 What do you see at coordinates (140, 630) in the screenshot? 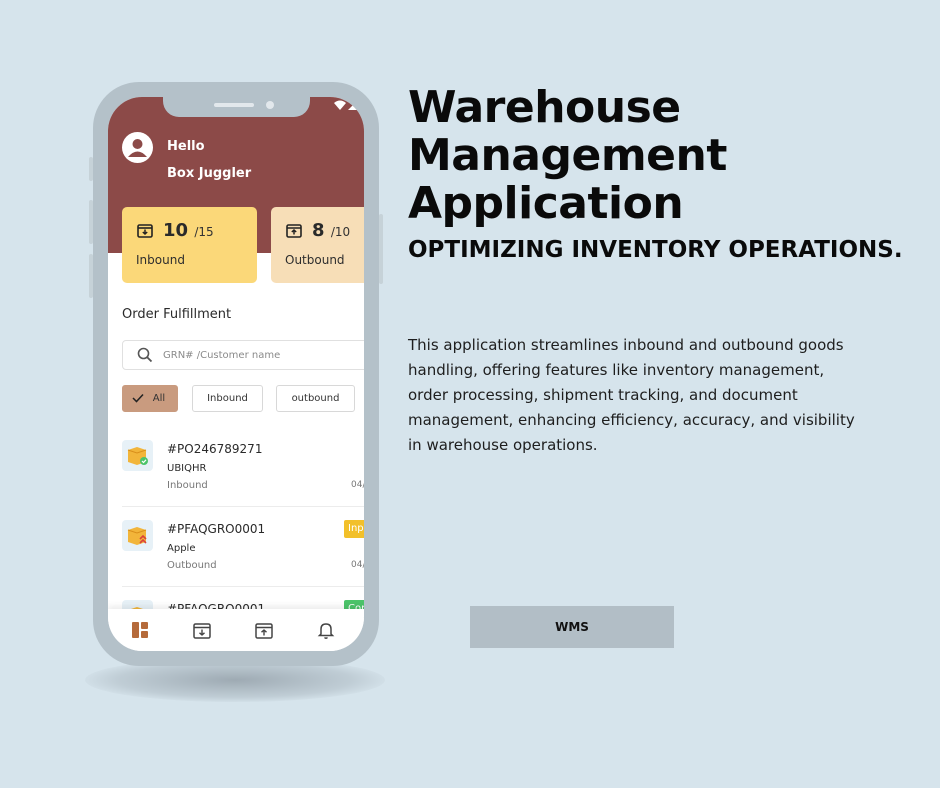
I see `dashboard-icon` at bounding box center [140, 630].